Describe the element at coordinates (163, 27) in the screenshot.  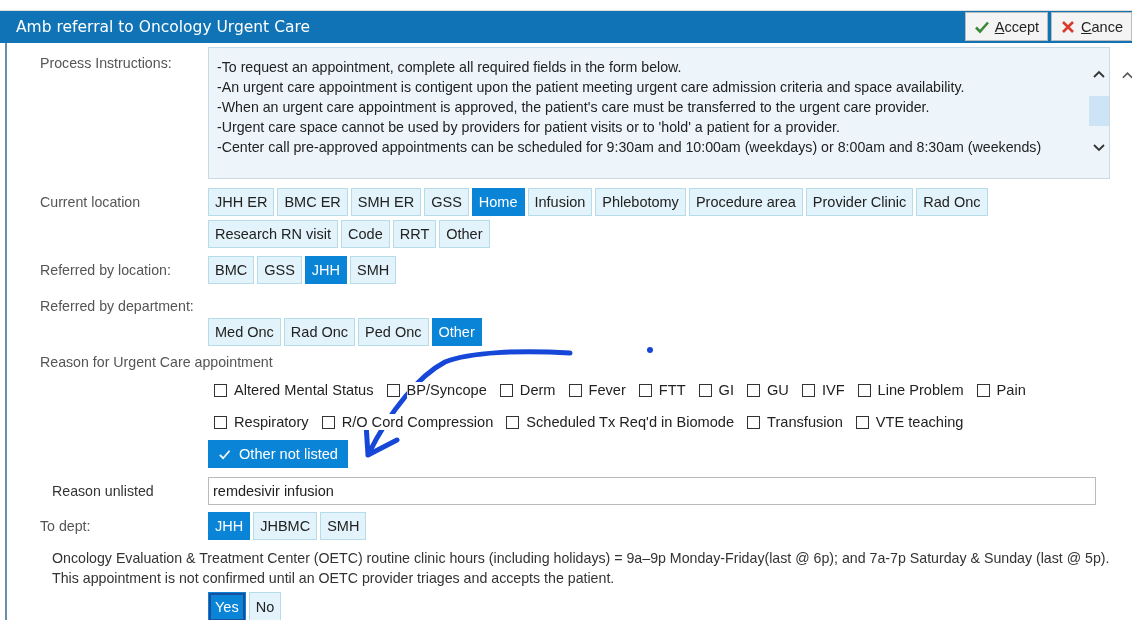
I see `window-title: Amb referral to Oncology Urgent Care` at that location.